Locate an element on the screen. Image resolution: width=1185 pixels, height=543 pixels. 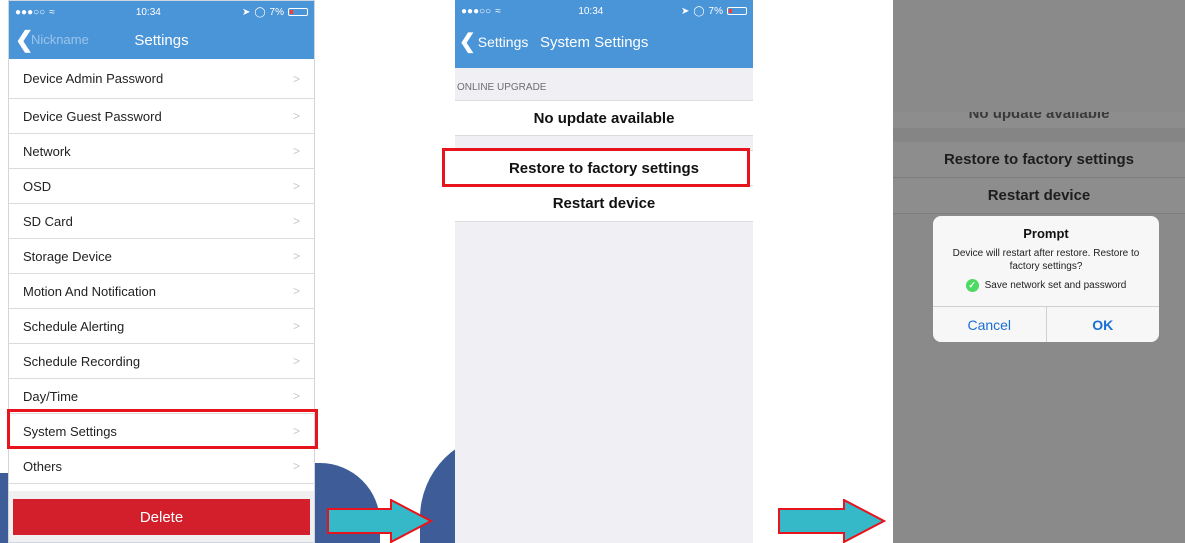
highlight-system-settings is located at coordinates (162, 429).